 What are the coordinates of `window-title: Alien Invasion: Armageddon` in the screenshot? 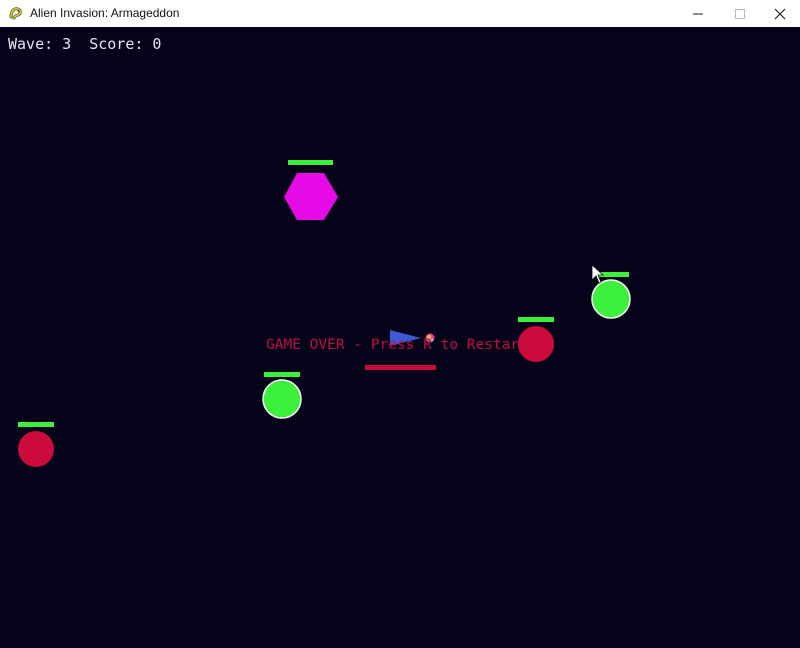 It's located at (105, 13).